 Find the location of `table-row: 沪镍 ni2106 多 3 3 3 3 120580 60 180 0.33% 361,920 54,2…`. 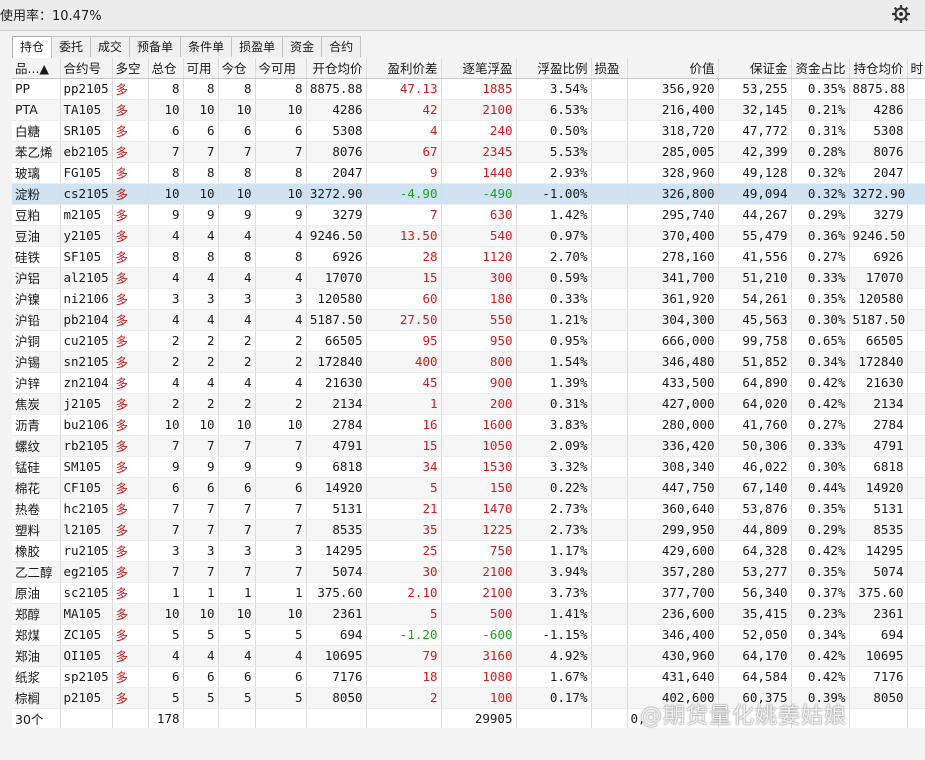

table-row: 沪镍 ni2106 多 3 3 3 3 120580 60 180 0.33% 361,920 54,2… is located at coordinates (468, 299).